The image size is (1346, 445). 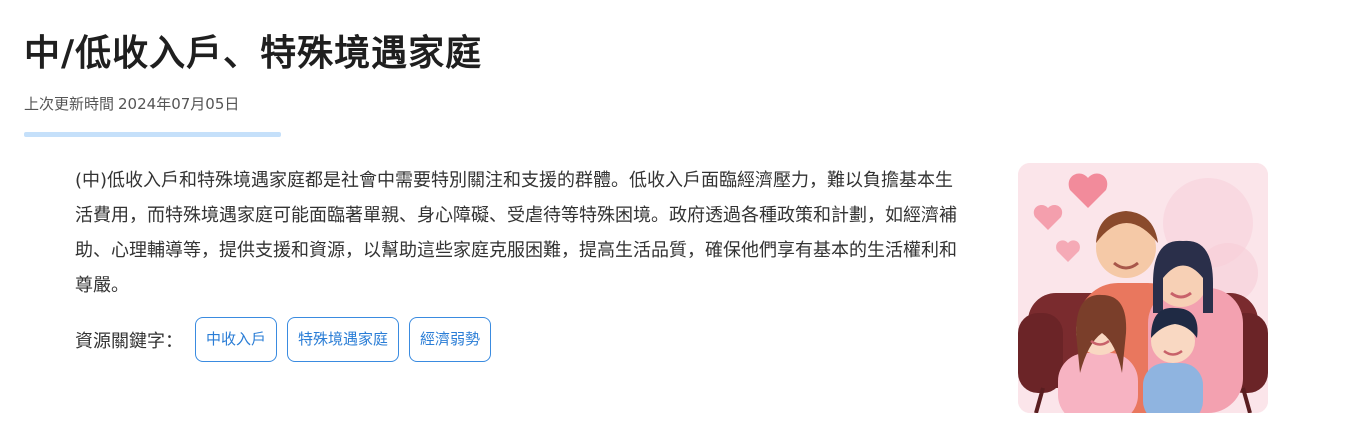 I want to click on family-illustration-icon, so click(x=1143, y=288).